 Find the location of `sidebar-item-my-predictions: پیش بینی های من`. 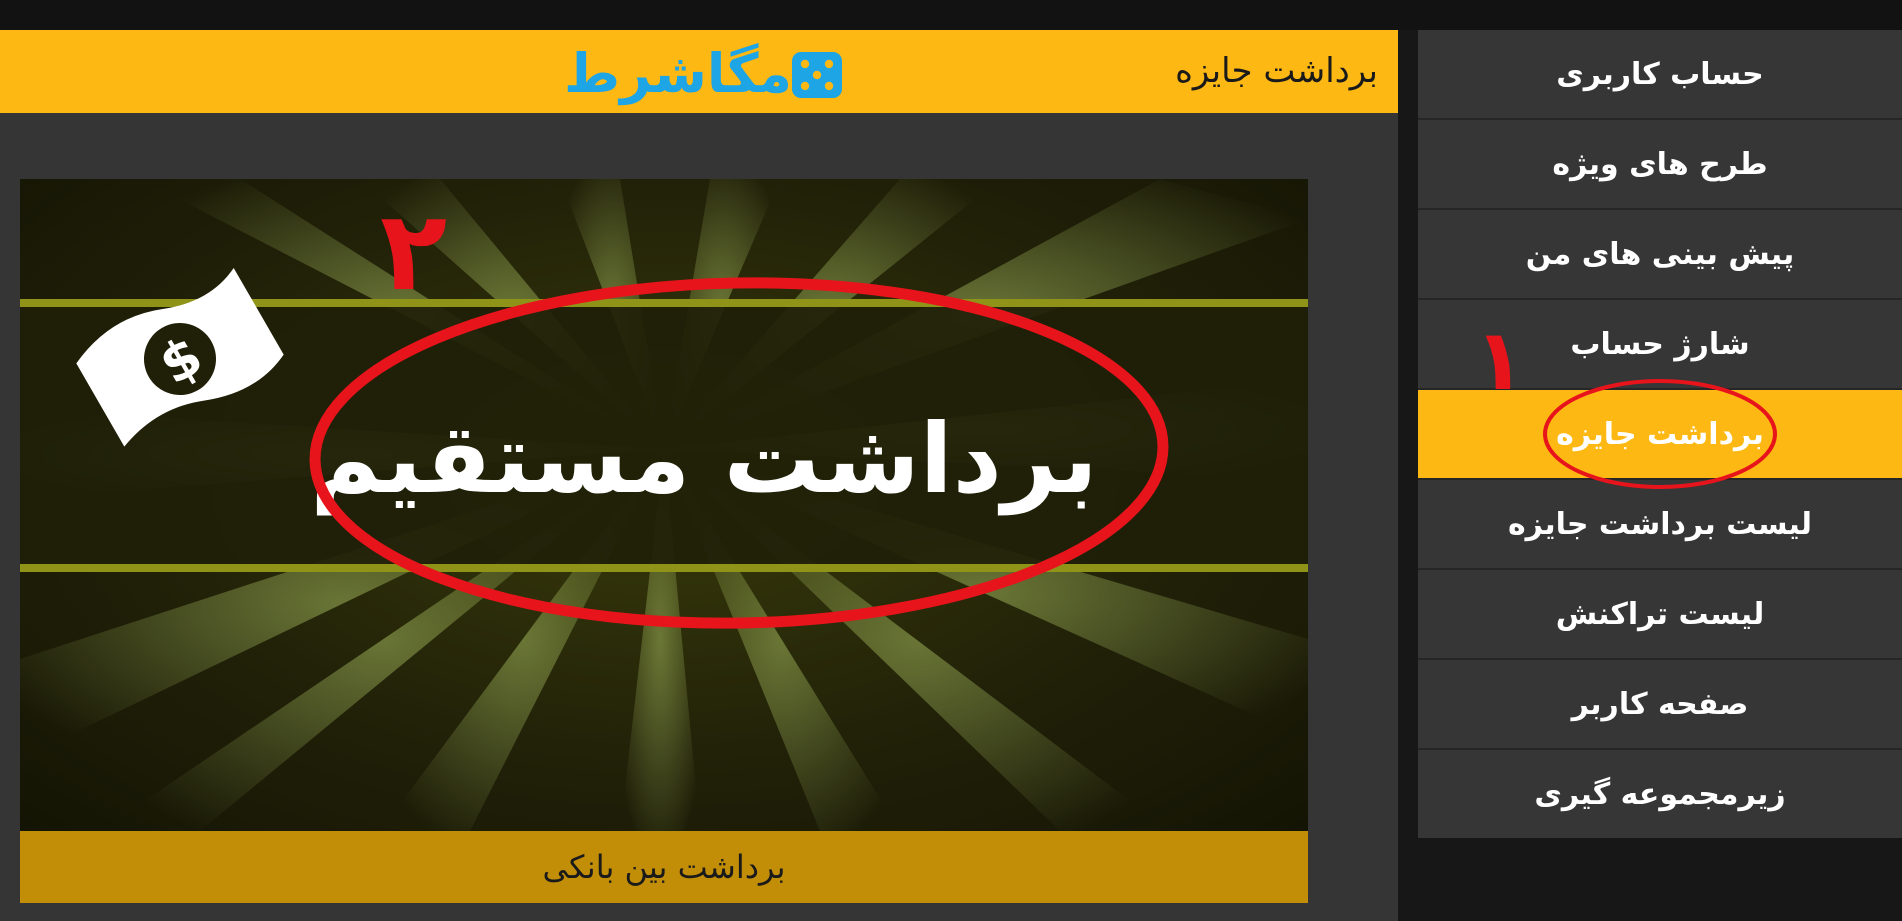

sidebar-item-my-predictions: پیش بینی های من is located at coordinates (1660, 254).